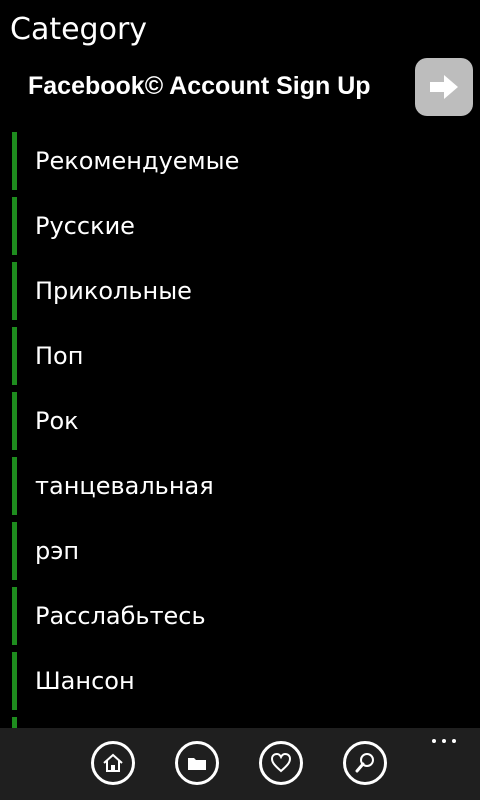 The width and height of the screenshot is (480, 800). What do you see at coordinates (246, 356) in the screenshot?
I see `list-item: Поп` at bounding box center [246, 356].